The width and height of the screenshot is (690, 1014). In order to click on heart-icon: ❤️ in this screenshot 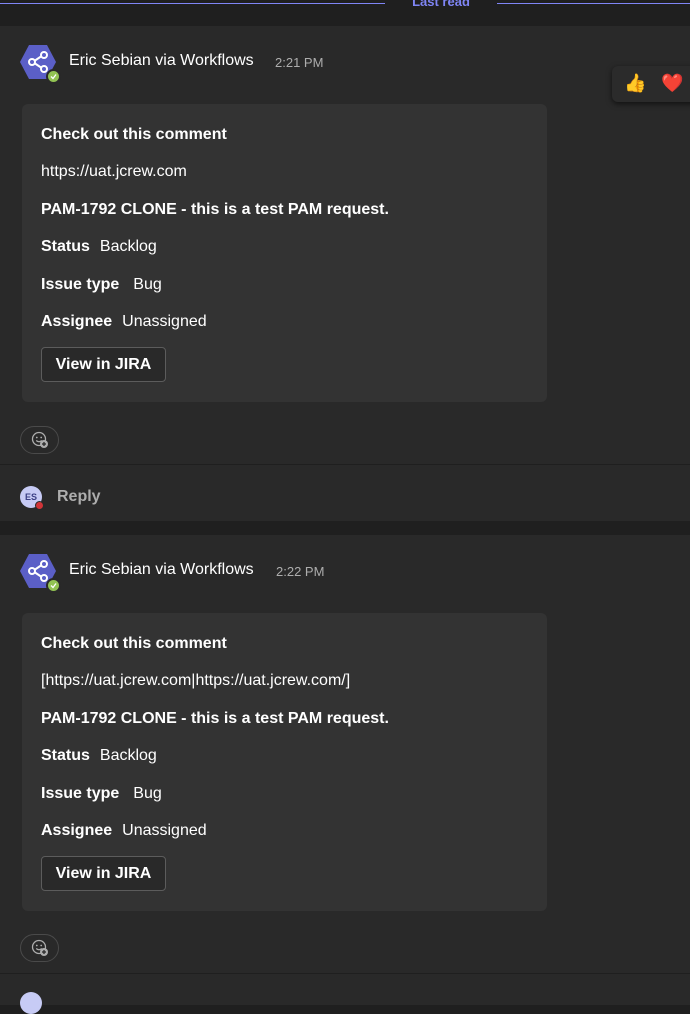, I will do `click(672, 83)`.